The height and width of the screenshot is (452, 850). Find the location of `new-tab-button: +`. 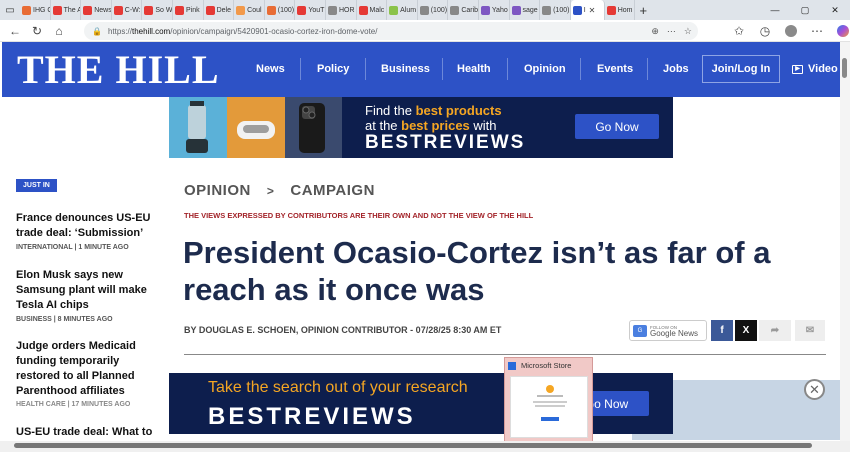

new-tab-button: + is located at coordinates (643, 10).